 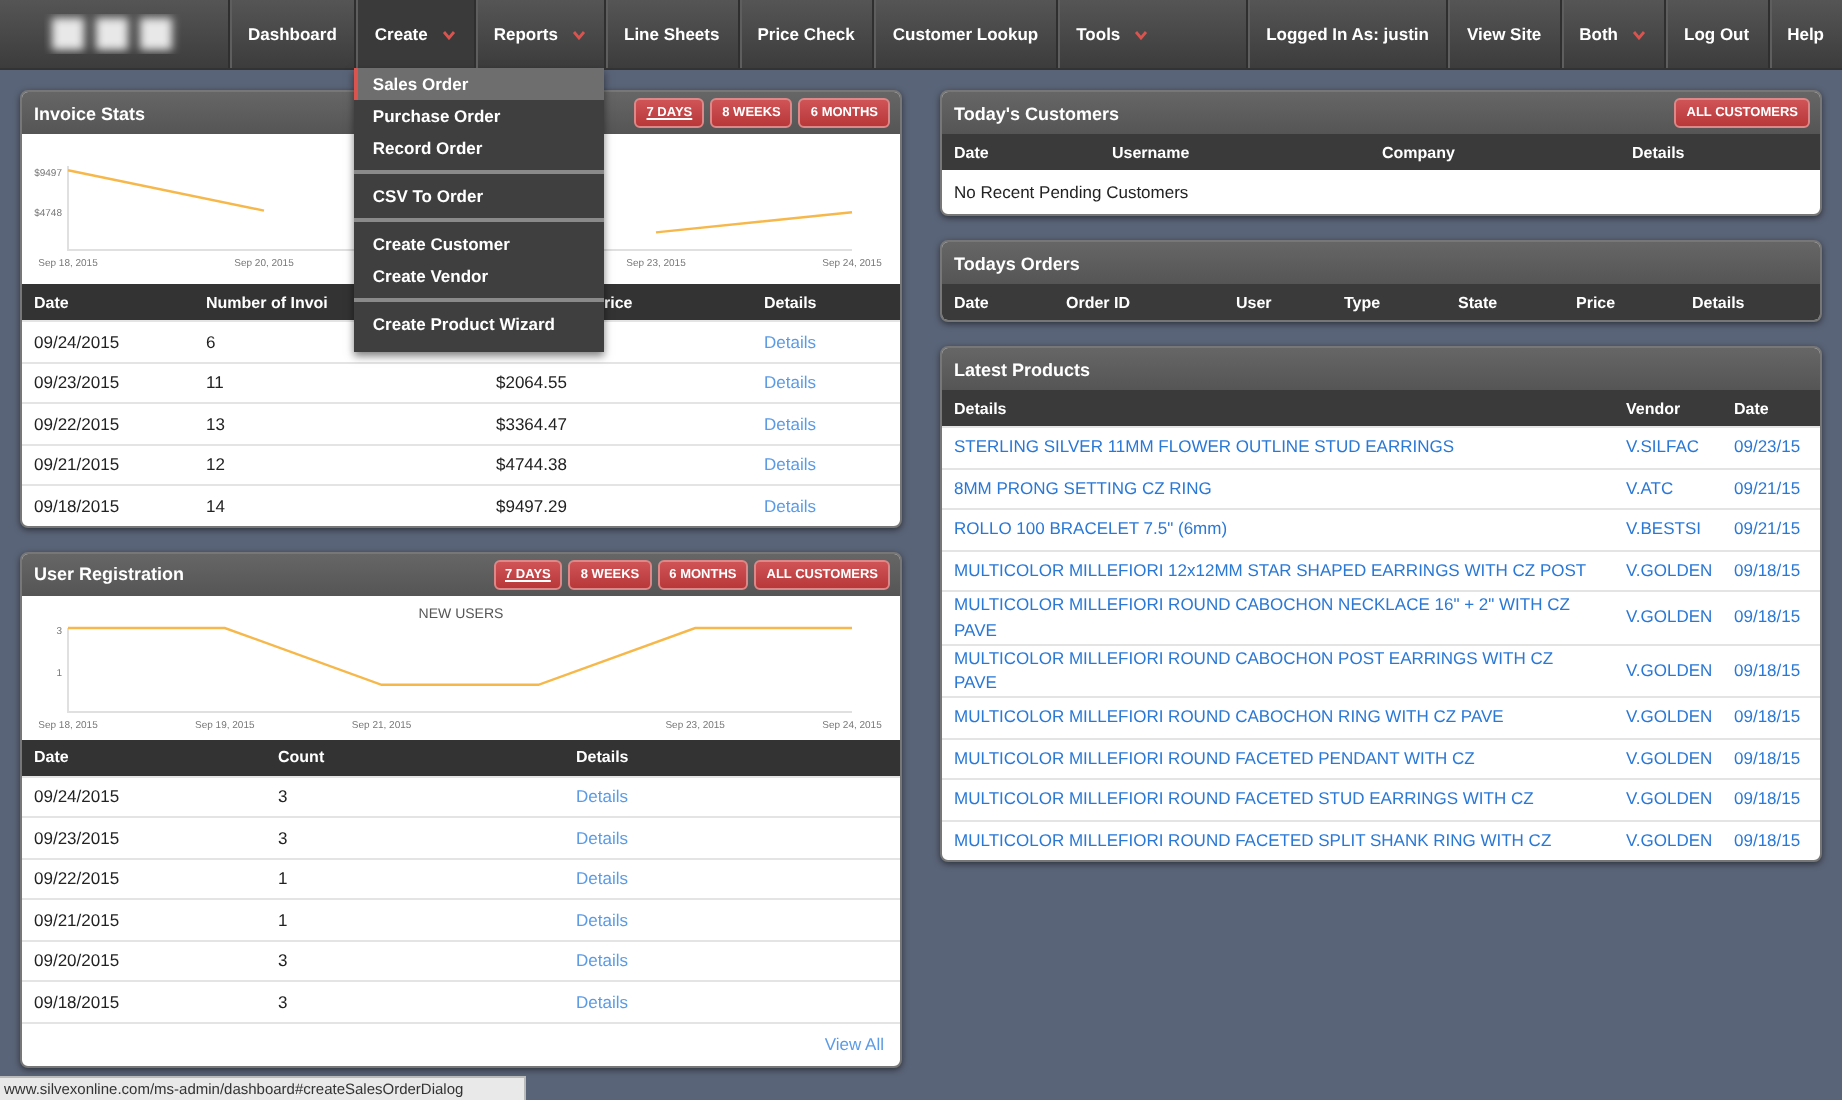 I want to click on panel-title: User Registration, so click(x=109, y=574).